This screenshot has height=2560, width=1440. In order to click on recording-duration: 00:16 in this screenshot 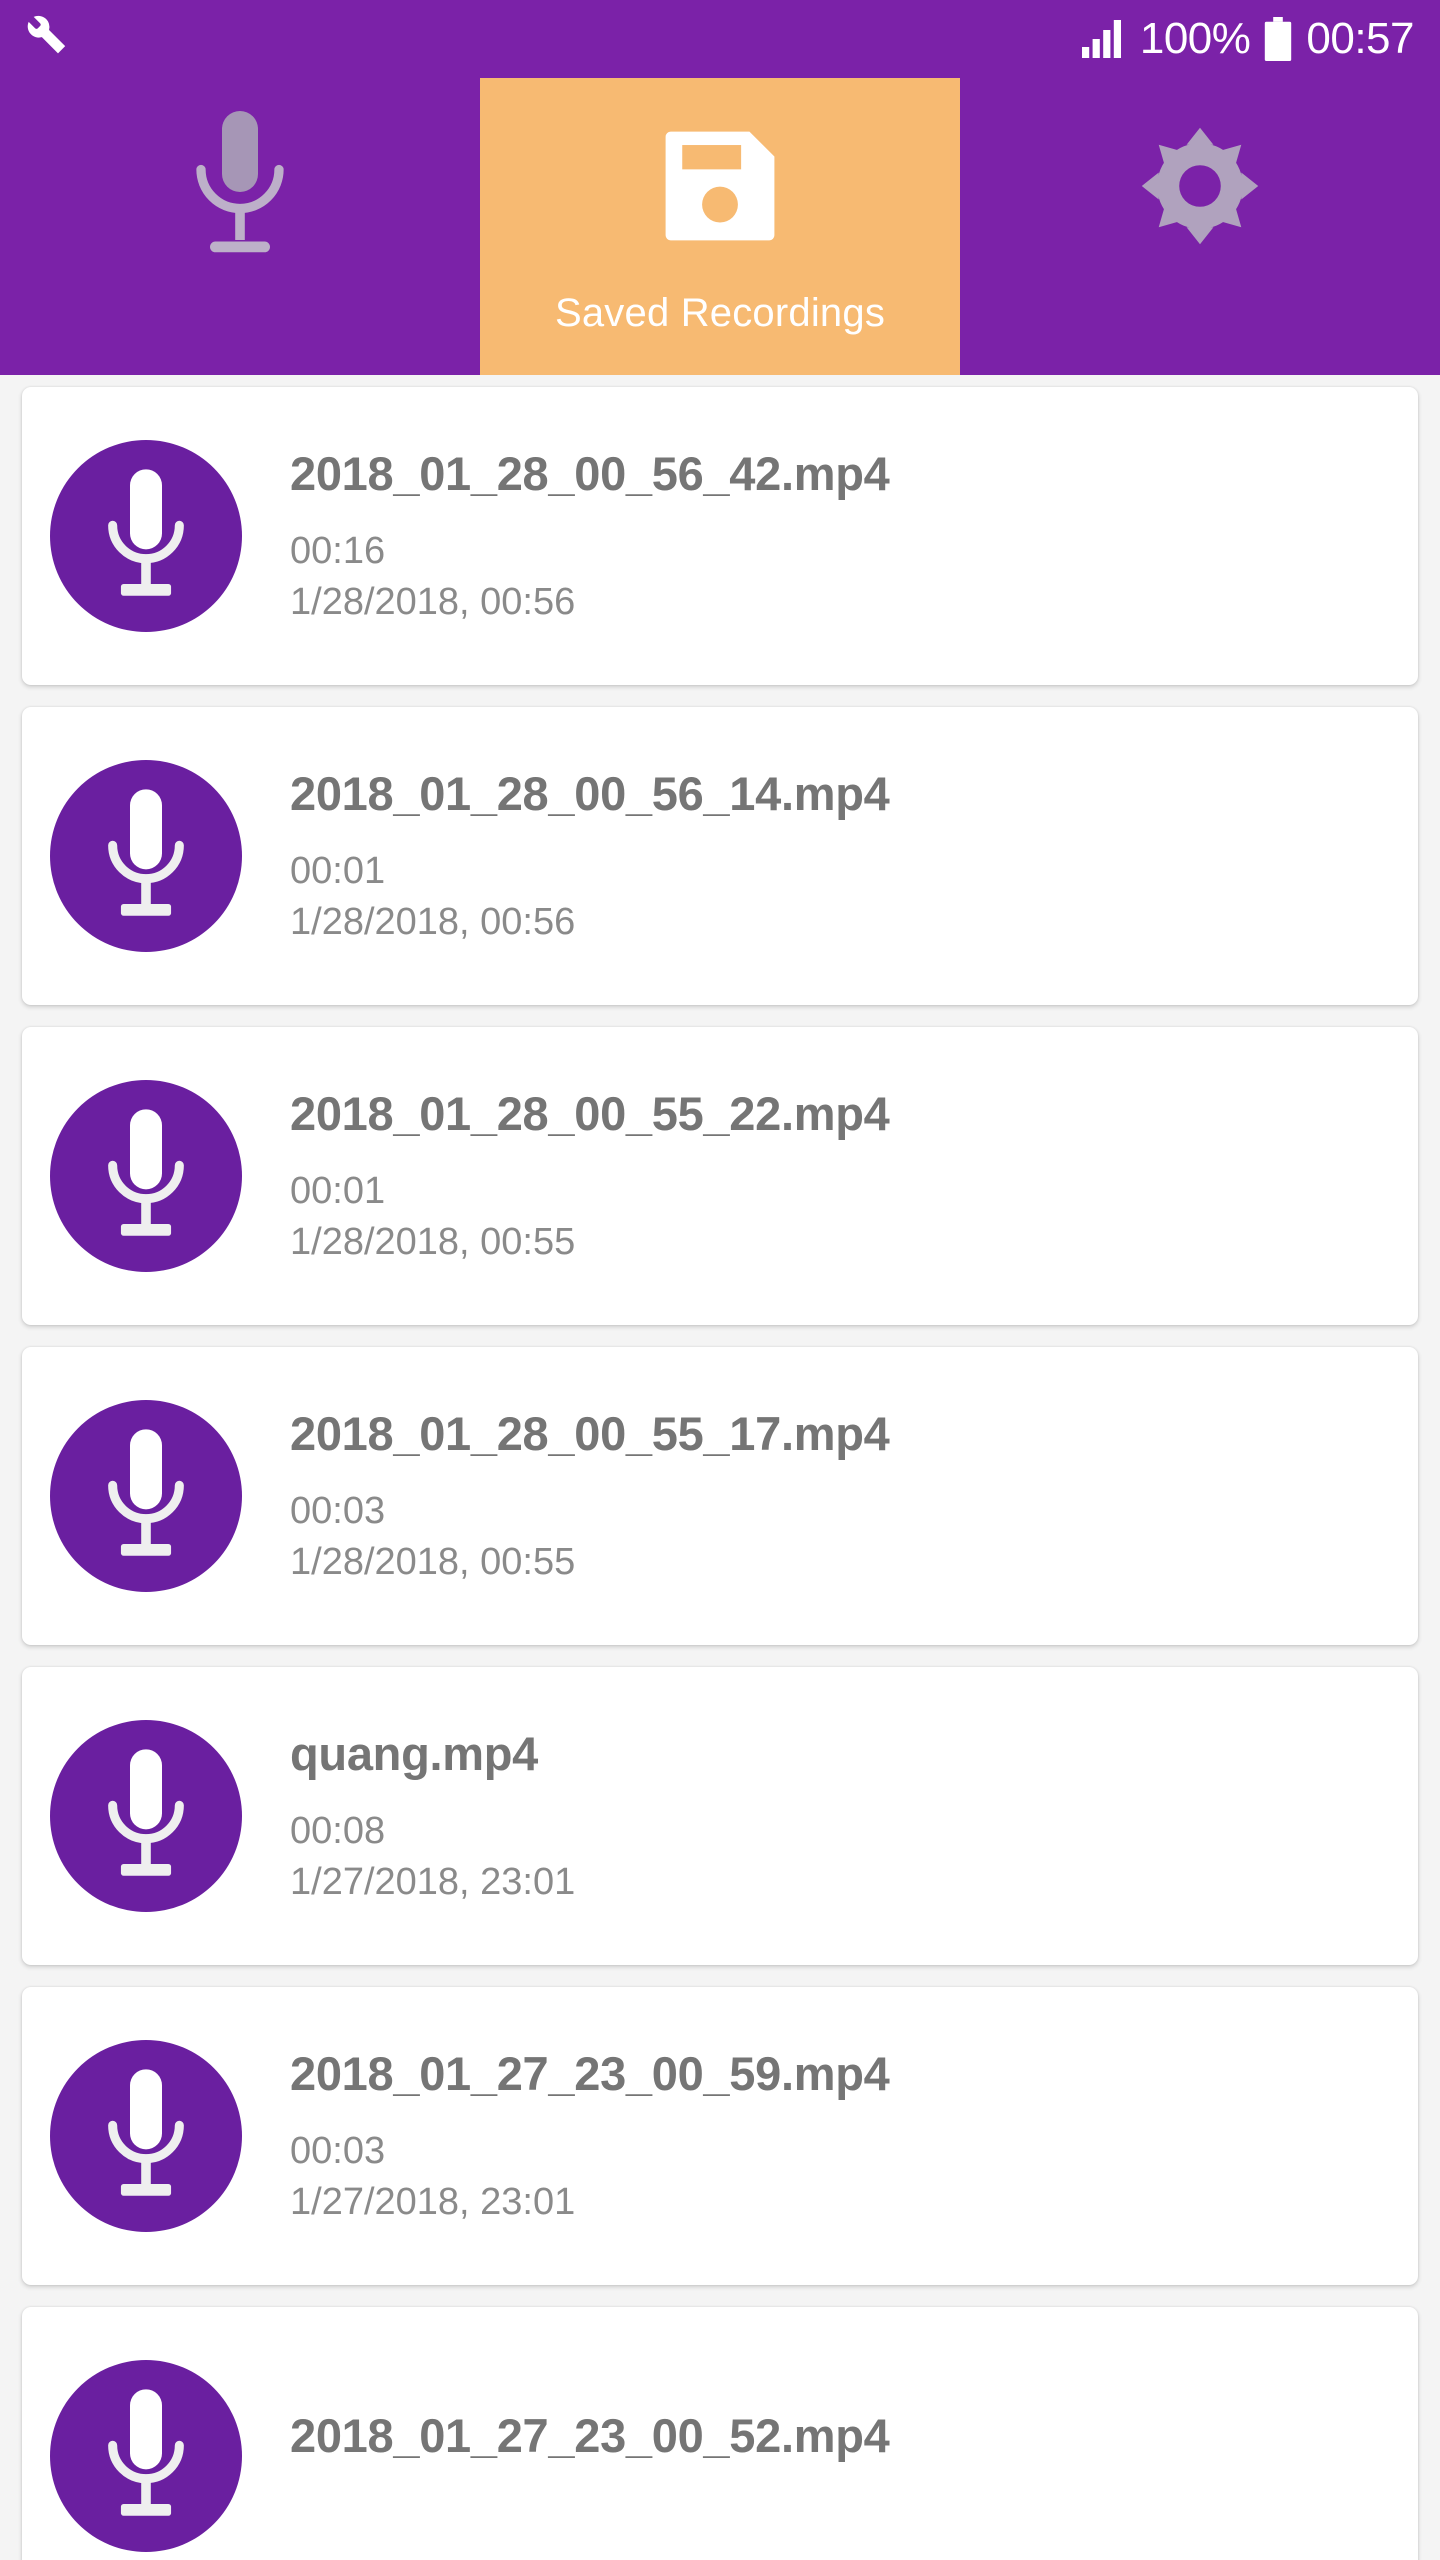, I will do `click(338, 551)`.